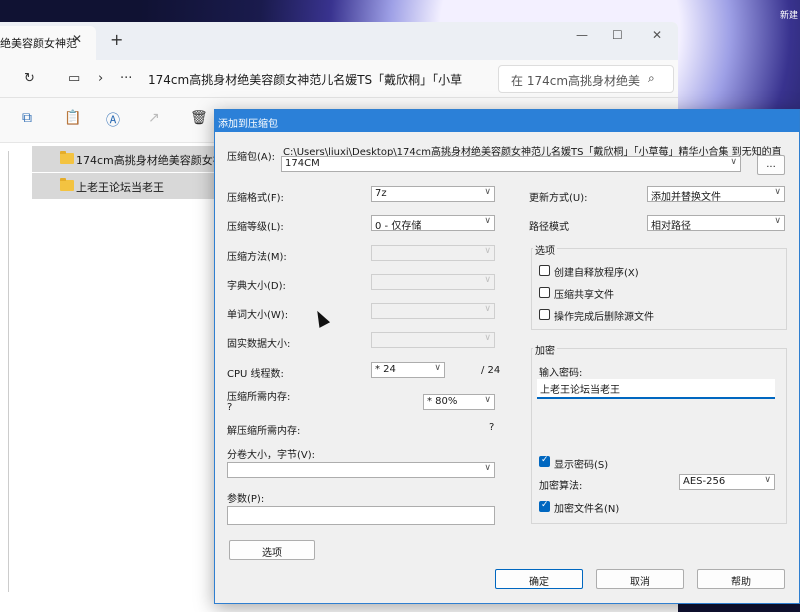 This screenshot has width=800, height=612. I want to click on search-icon: ⌕, so click(651, 78).